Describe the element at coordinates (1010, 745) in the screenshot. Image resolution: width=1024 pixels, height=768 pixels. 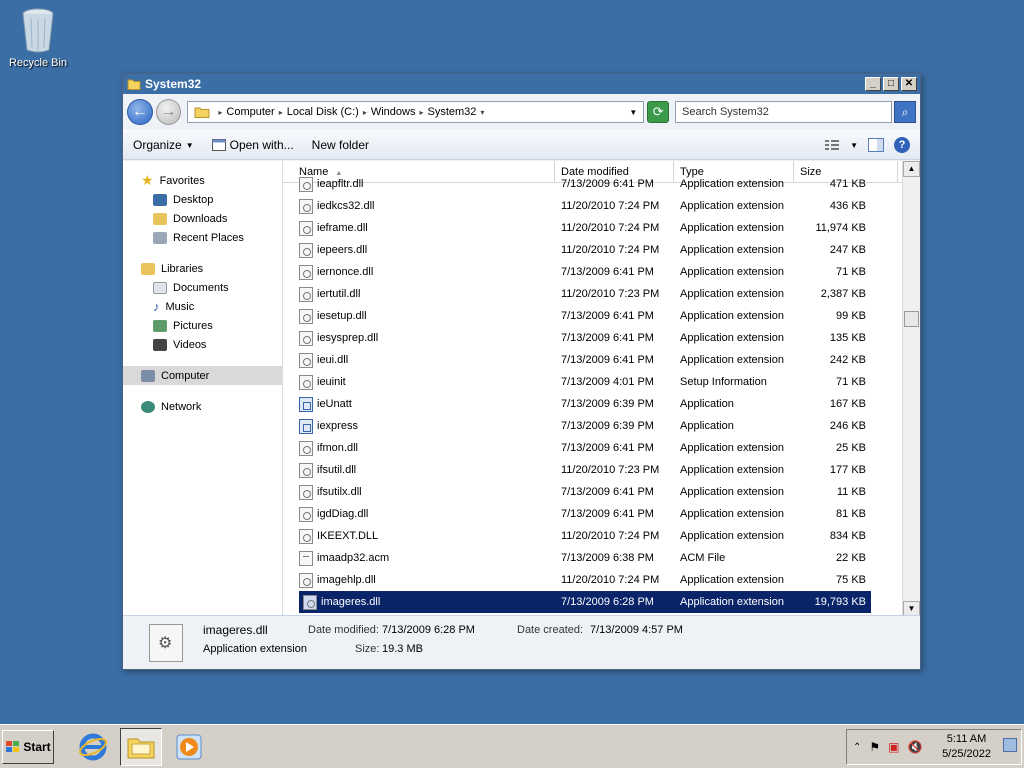
I see `show-desktop-icon` at that location.